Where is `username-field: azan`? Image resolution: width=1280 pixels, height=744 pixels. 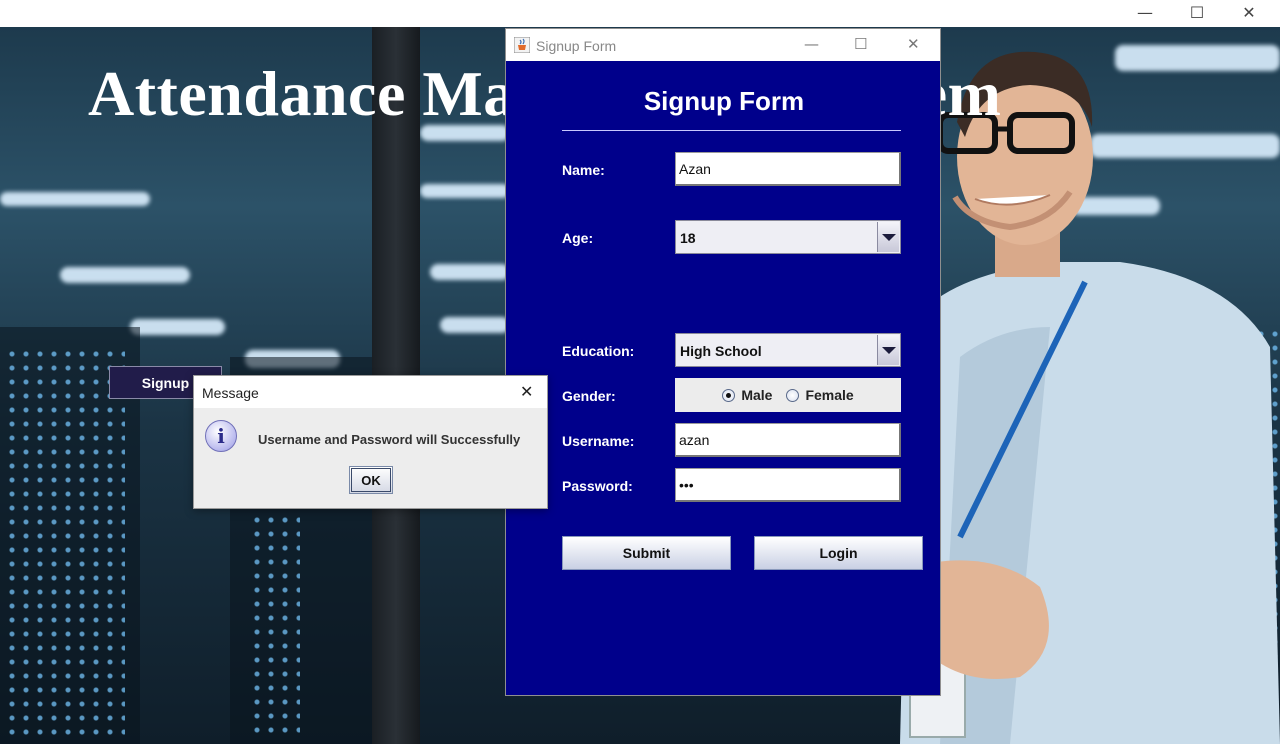 username-field: azan is located at coordinates (788, 440).